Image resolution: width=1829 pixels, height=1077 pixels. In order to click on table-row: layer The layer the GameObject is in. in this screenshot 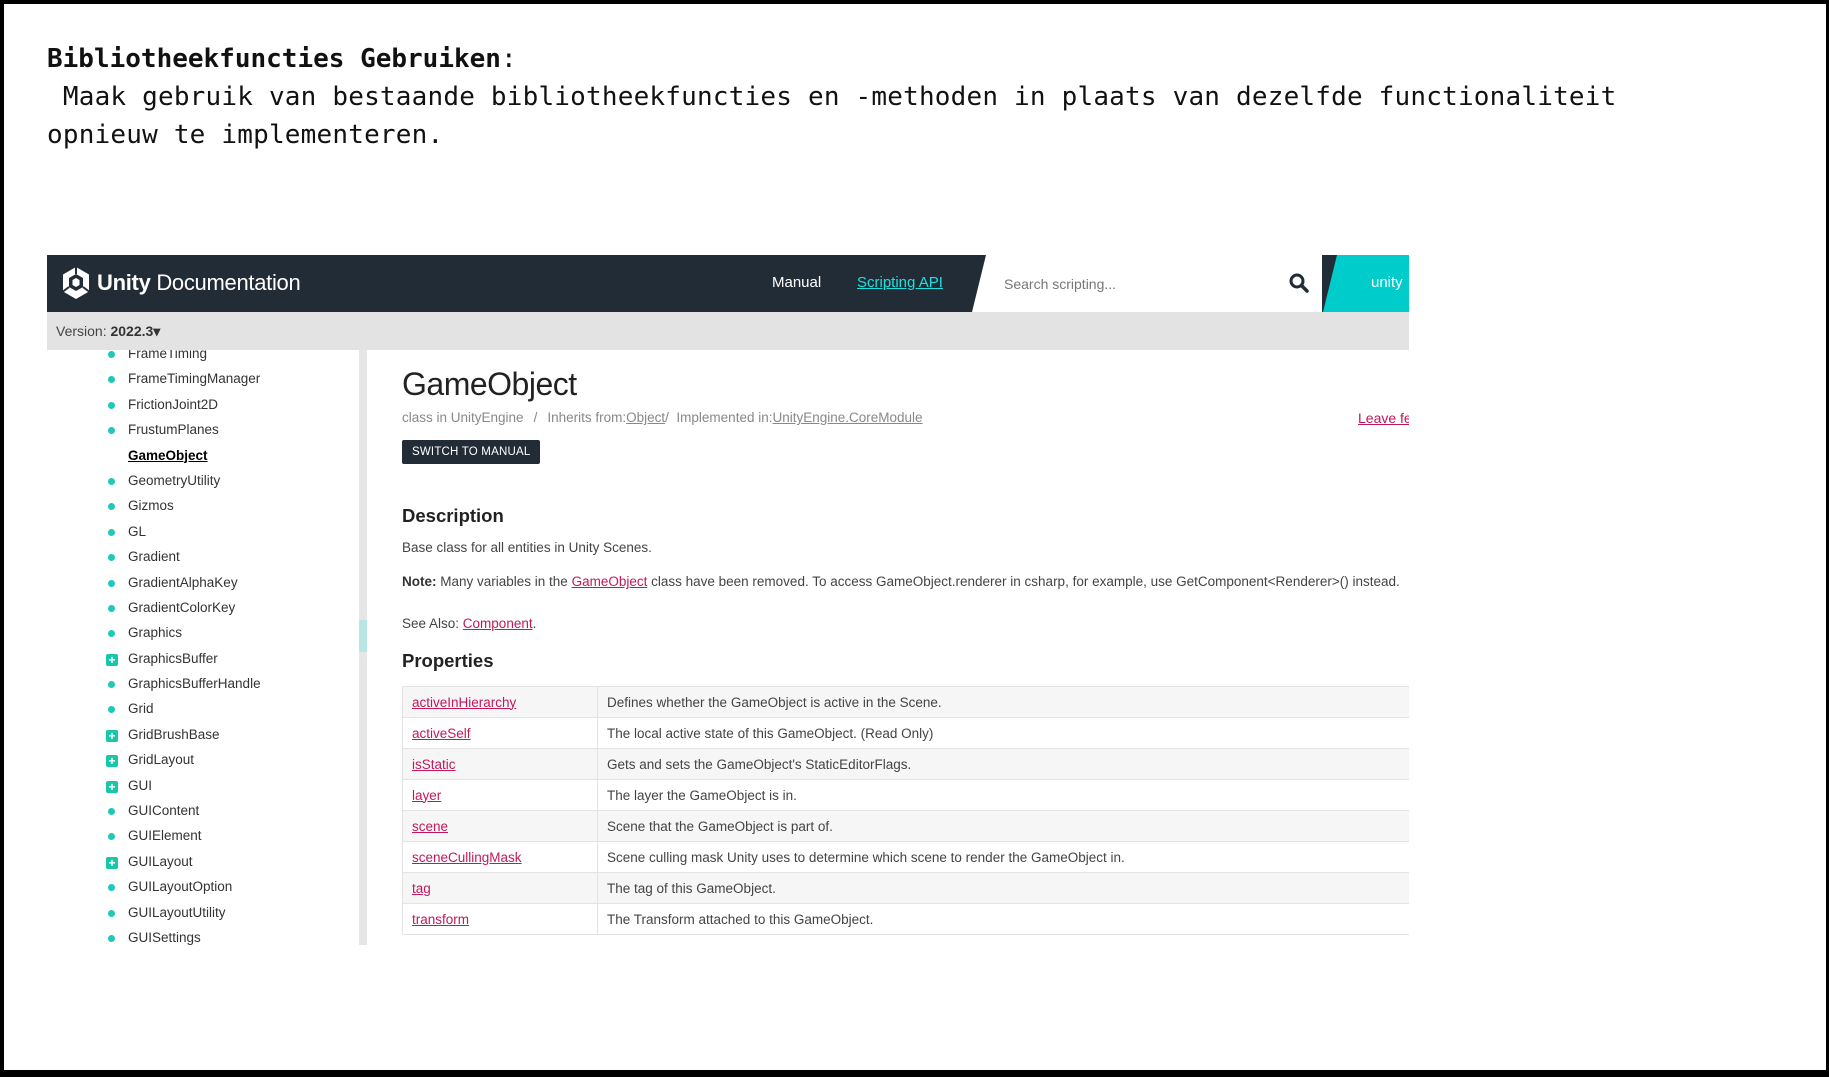, I will do `click(905, 795)`.